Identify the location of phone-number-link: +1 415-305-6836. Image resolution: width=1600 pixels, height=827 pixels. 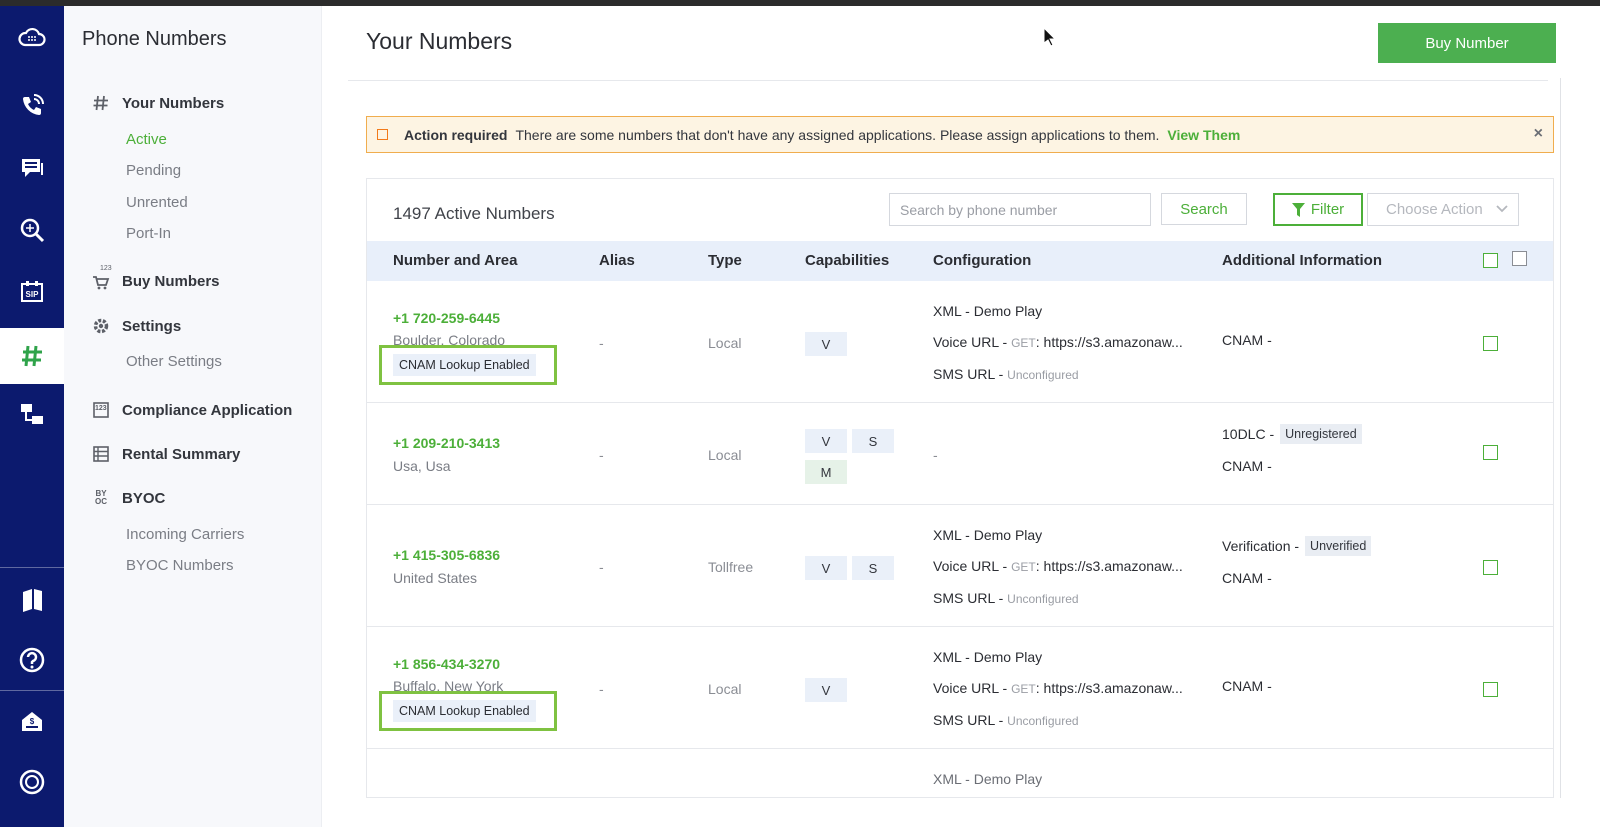
(446, 555).